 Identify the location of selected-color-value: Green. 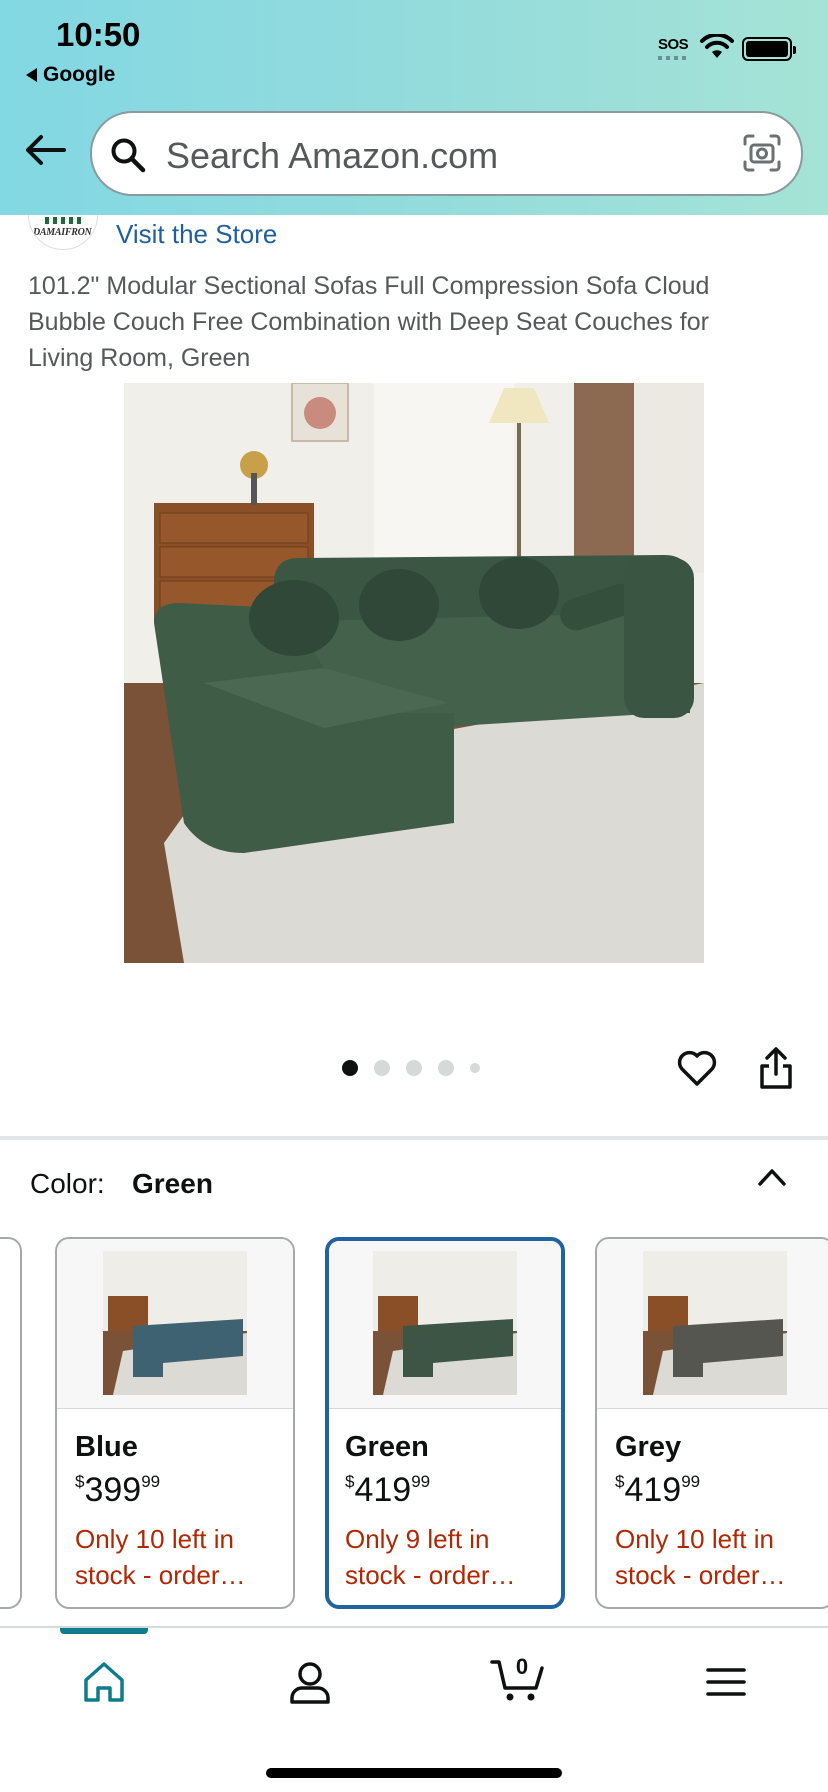
(172, 1183).